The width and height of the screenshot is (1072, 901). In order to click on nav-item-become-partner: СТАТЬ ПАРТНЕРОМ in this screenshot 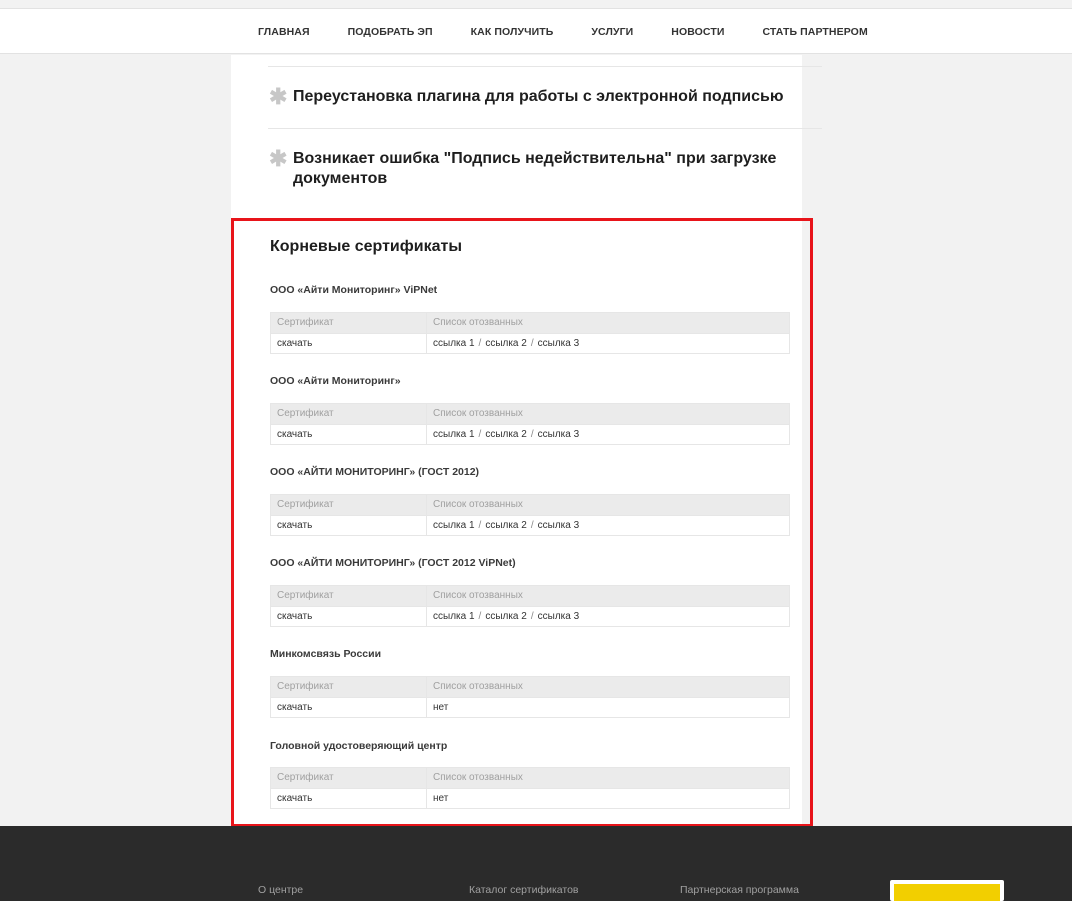, I will do `click(815, 32)`.